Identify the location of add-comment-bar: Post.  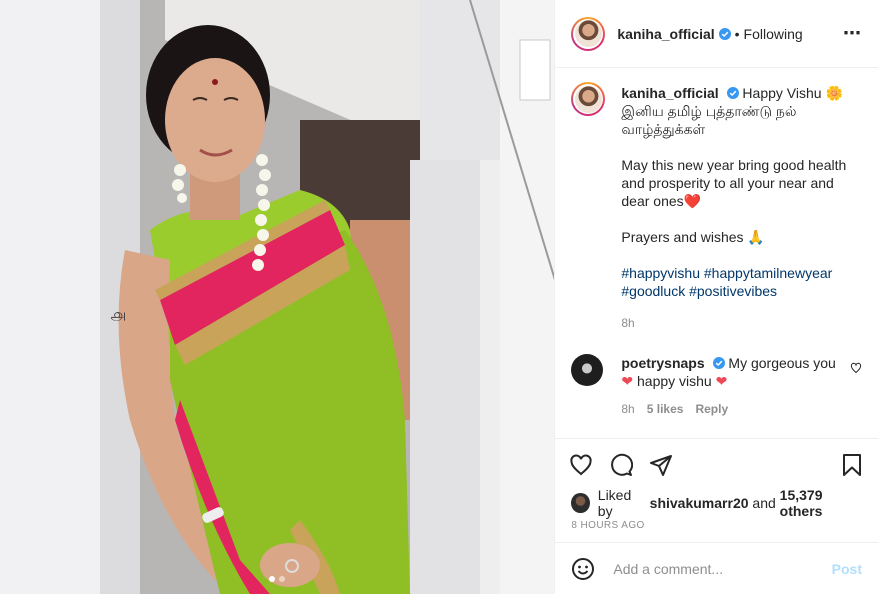
(716, 568).